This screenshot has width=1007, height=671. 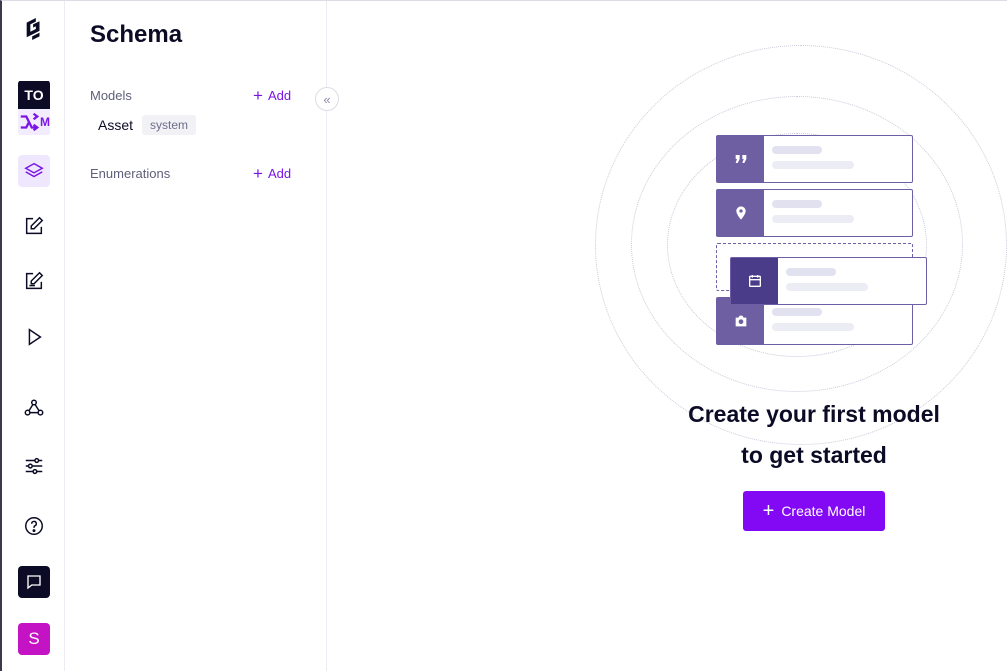 I want to click on nav-webhooks, so click(x=34, y=408).